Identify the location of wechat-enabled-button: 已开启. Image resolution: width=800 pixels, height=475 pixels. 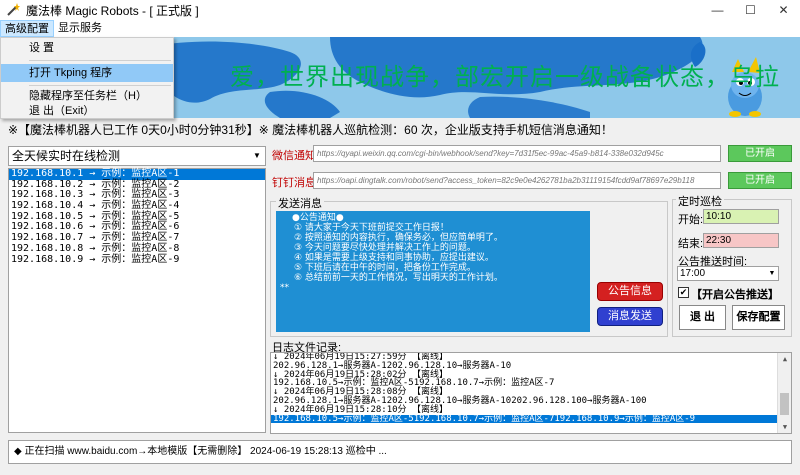
(760, 153).